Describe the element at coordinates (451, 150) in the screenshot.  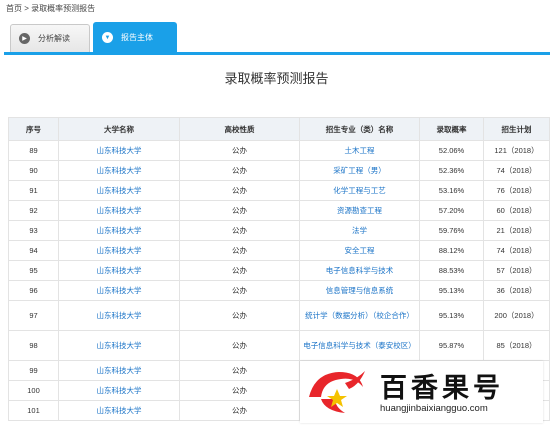
I see `cell-probability: 52.06%` at that location.